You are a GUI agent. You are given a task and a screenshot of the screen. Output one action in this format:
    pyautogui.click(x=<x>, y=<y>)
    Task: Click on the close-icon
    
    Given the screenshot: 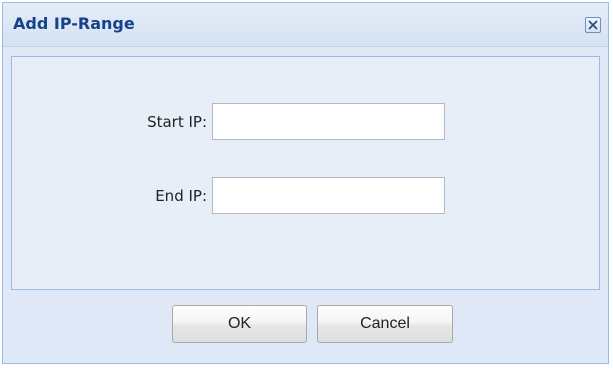 What is the action you would take?
    pyautogui.click(x=593, y=25)
    